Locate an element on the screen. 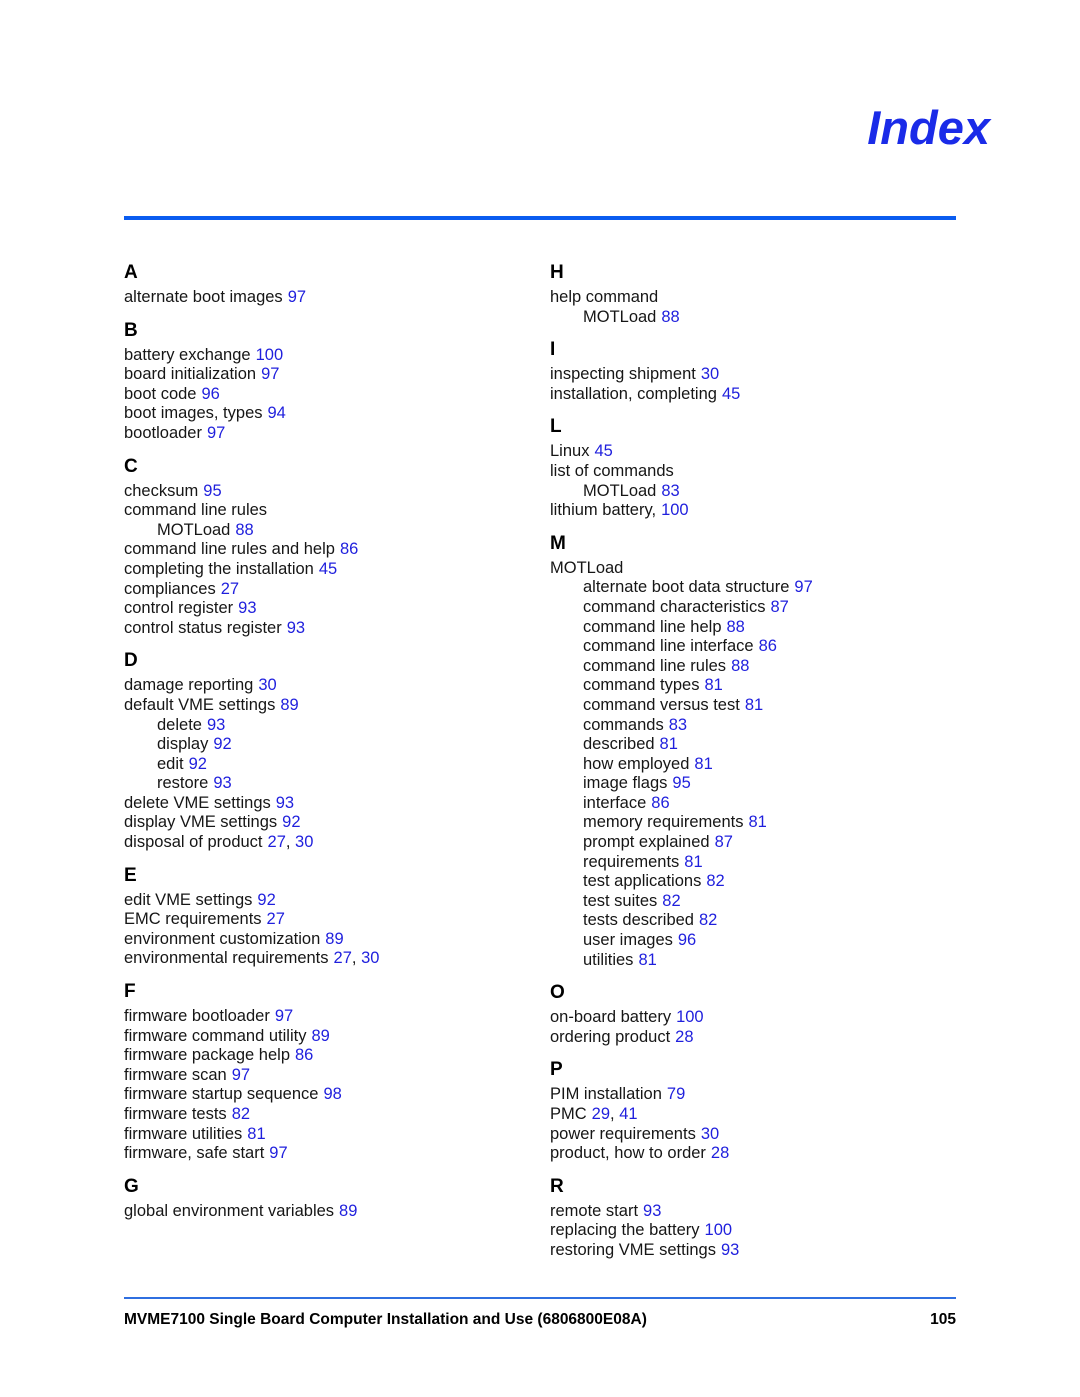  index-entry: MOTLoad is located at coordinates (750, 569).